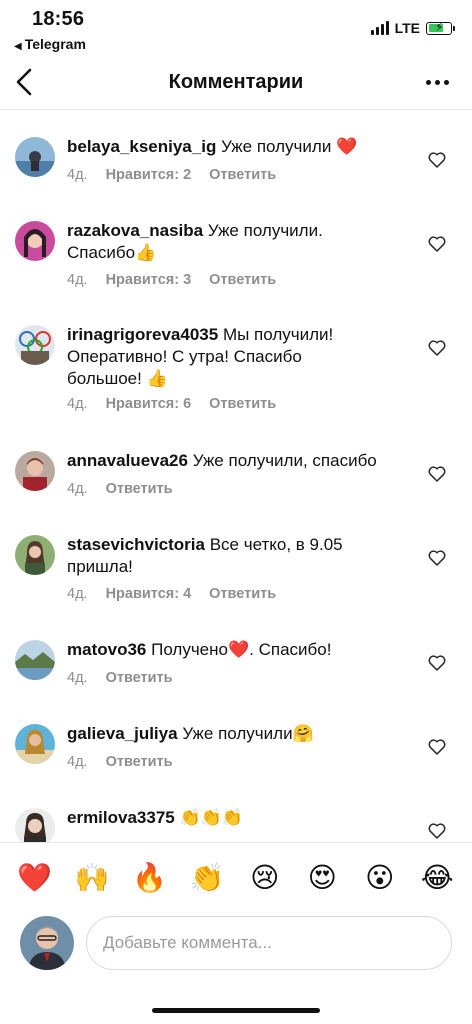  What do you see at coordinates (149, 878) in the screenshot?
I see `fire-emoji-button: 🔥` at bounding box center [149, 878].